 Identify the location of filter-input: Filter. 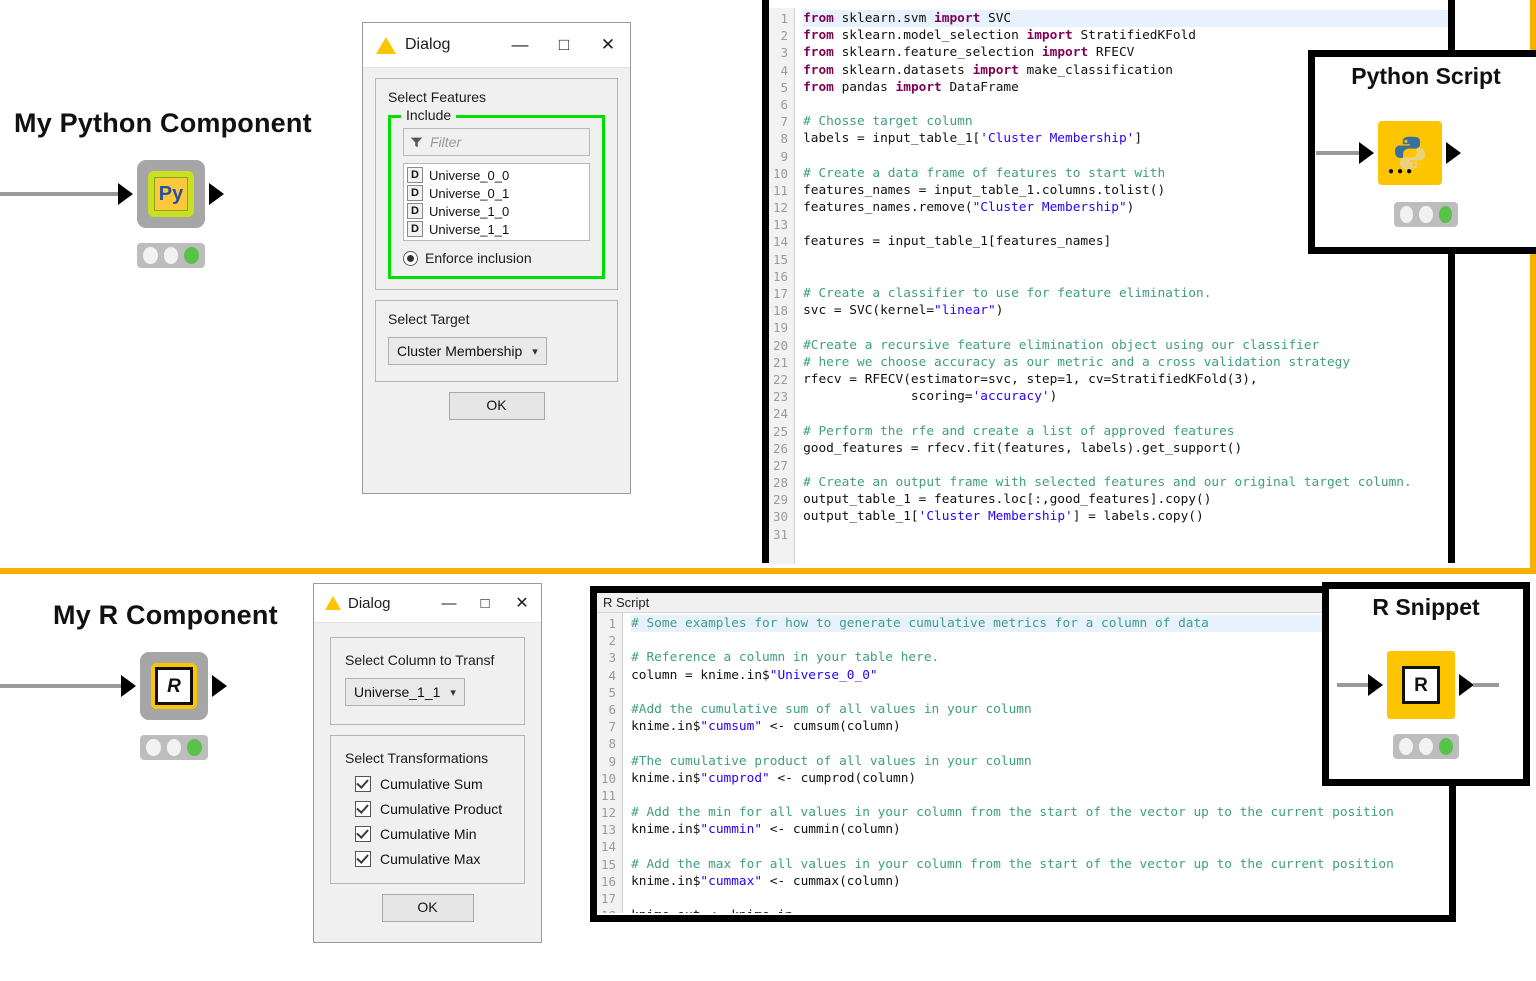
(496, 142).